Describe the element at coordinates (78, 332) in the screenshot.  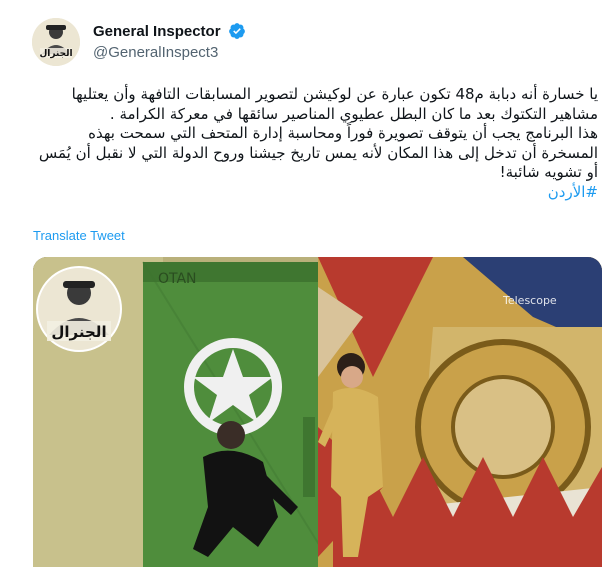
I see `media-watermark-text: الجنرال` at that location.